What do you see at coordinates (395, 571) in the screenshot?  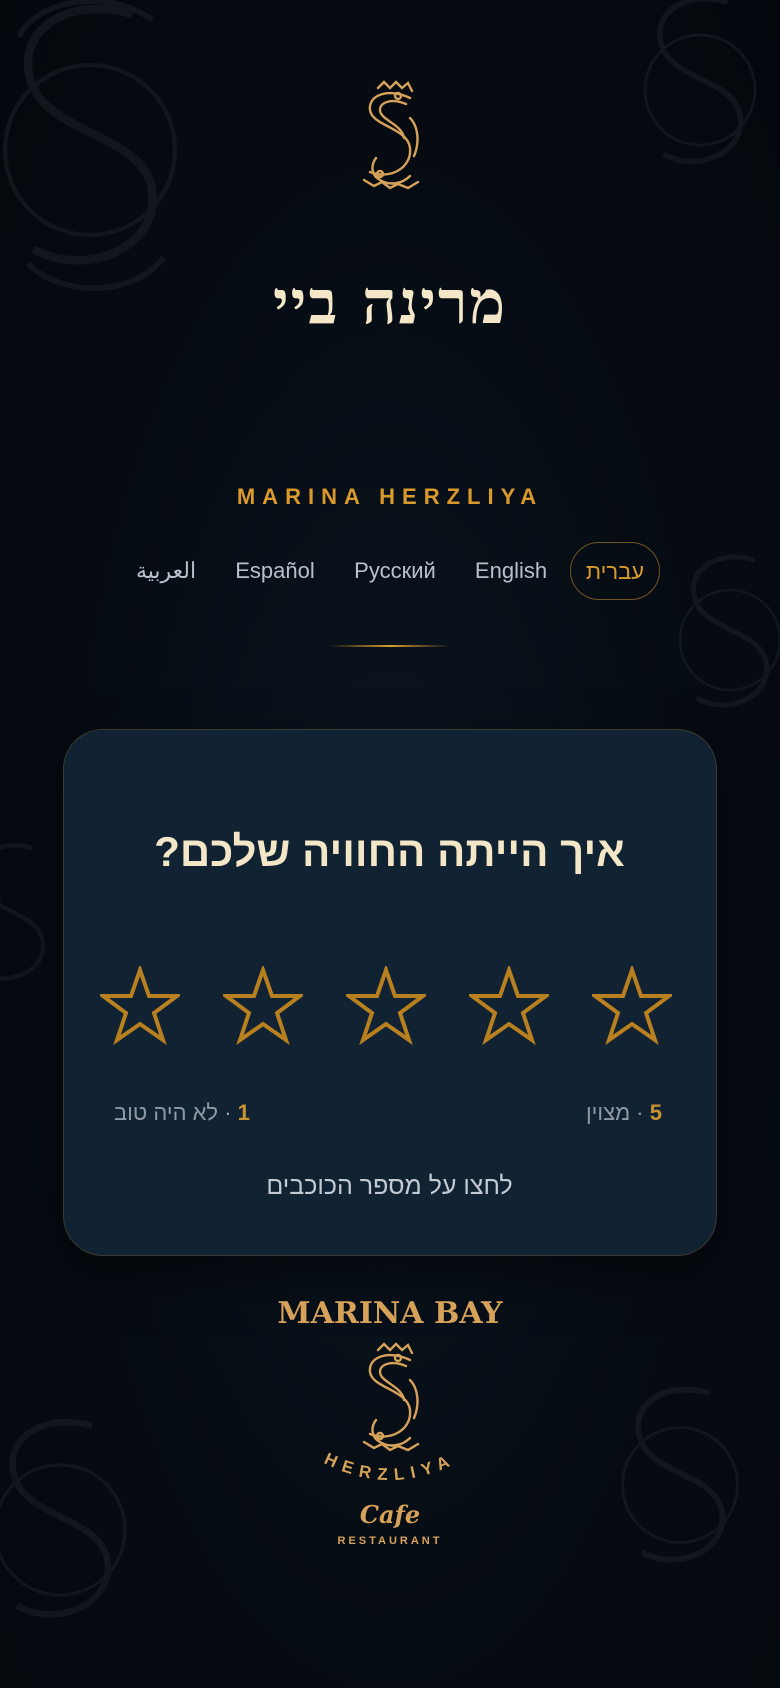 I see `lang-option-russian: Русский` at bounding box center [395, 571].